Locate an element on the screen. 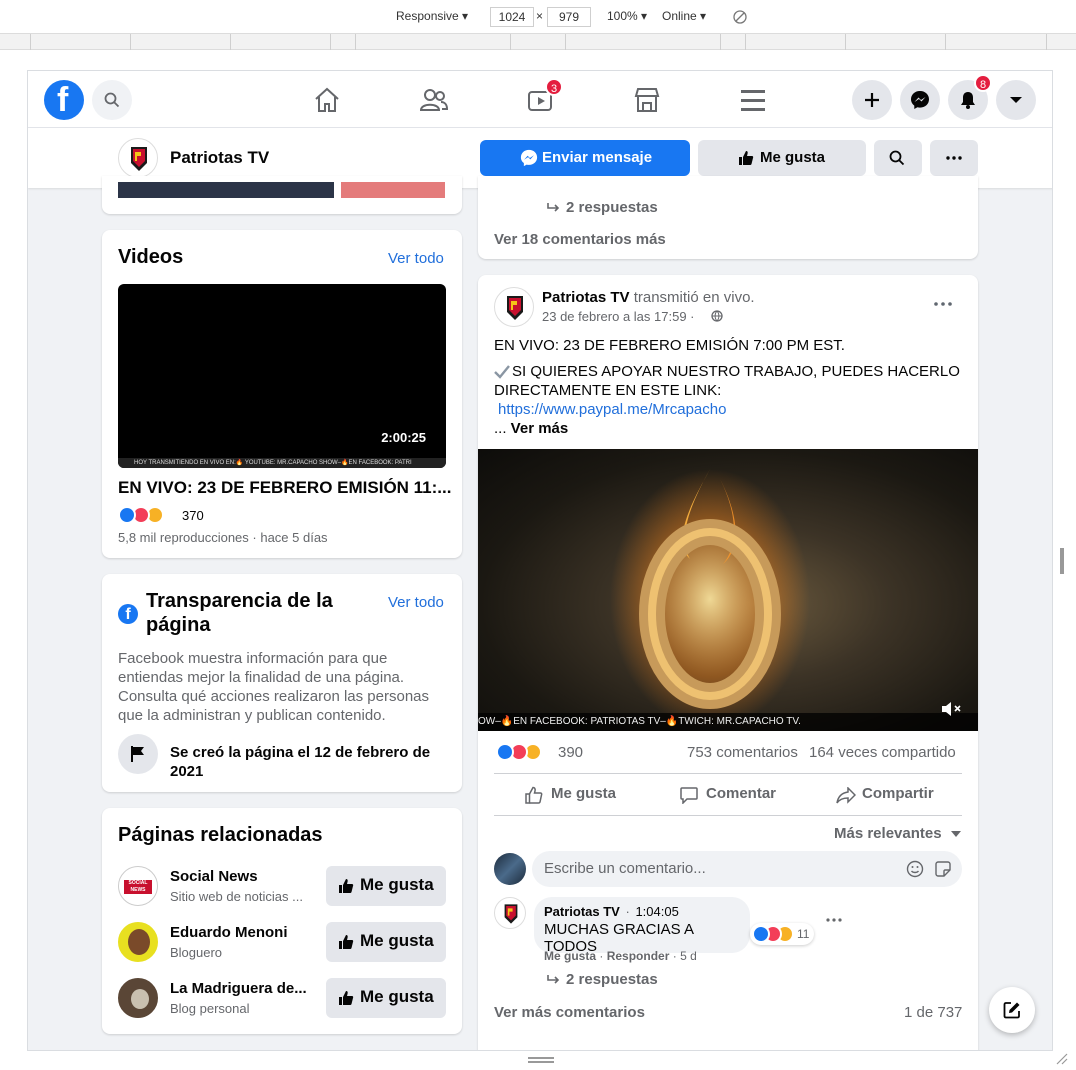  account-menu-button is located at coordinates (1016, 100).